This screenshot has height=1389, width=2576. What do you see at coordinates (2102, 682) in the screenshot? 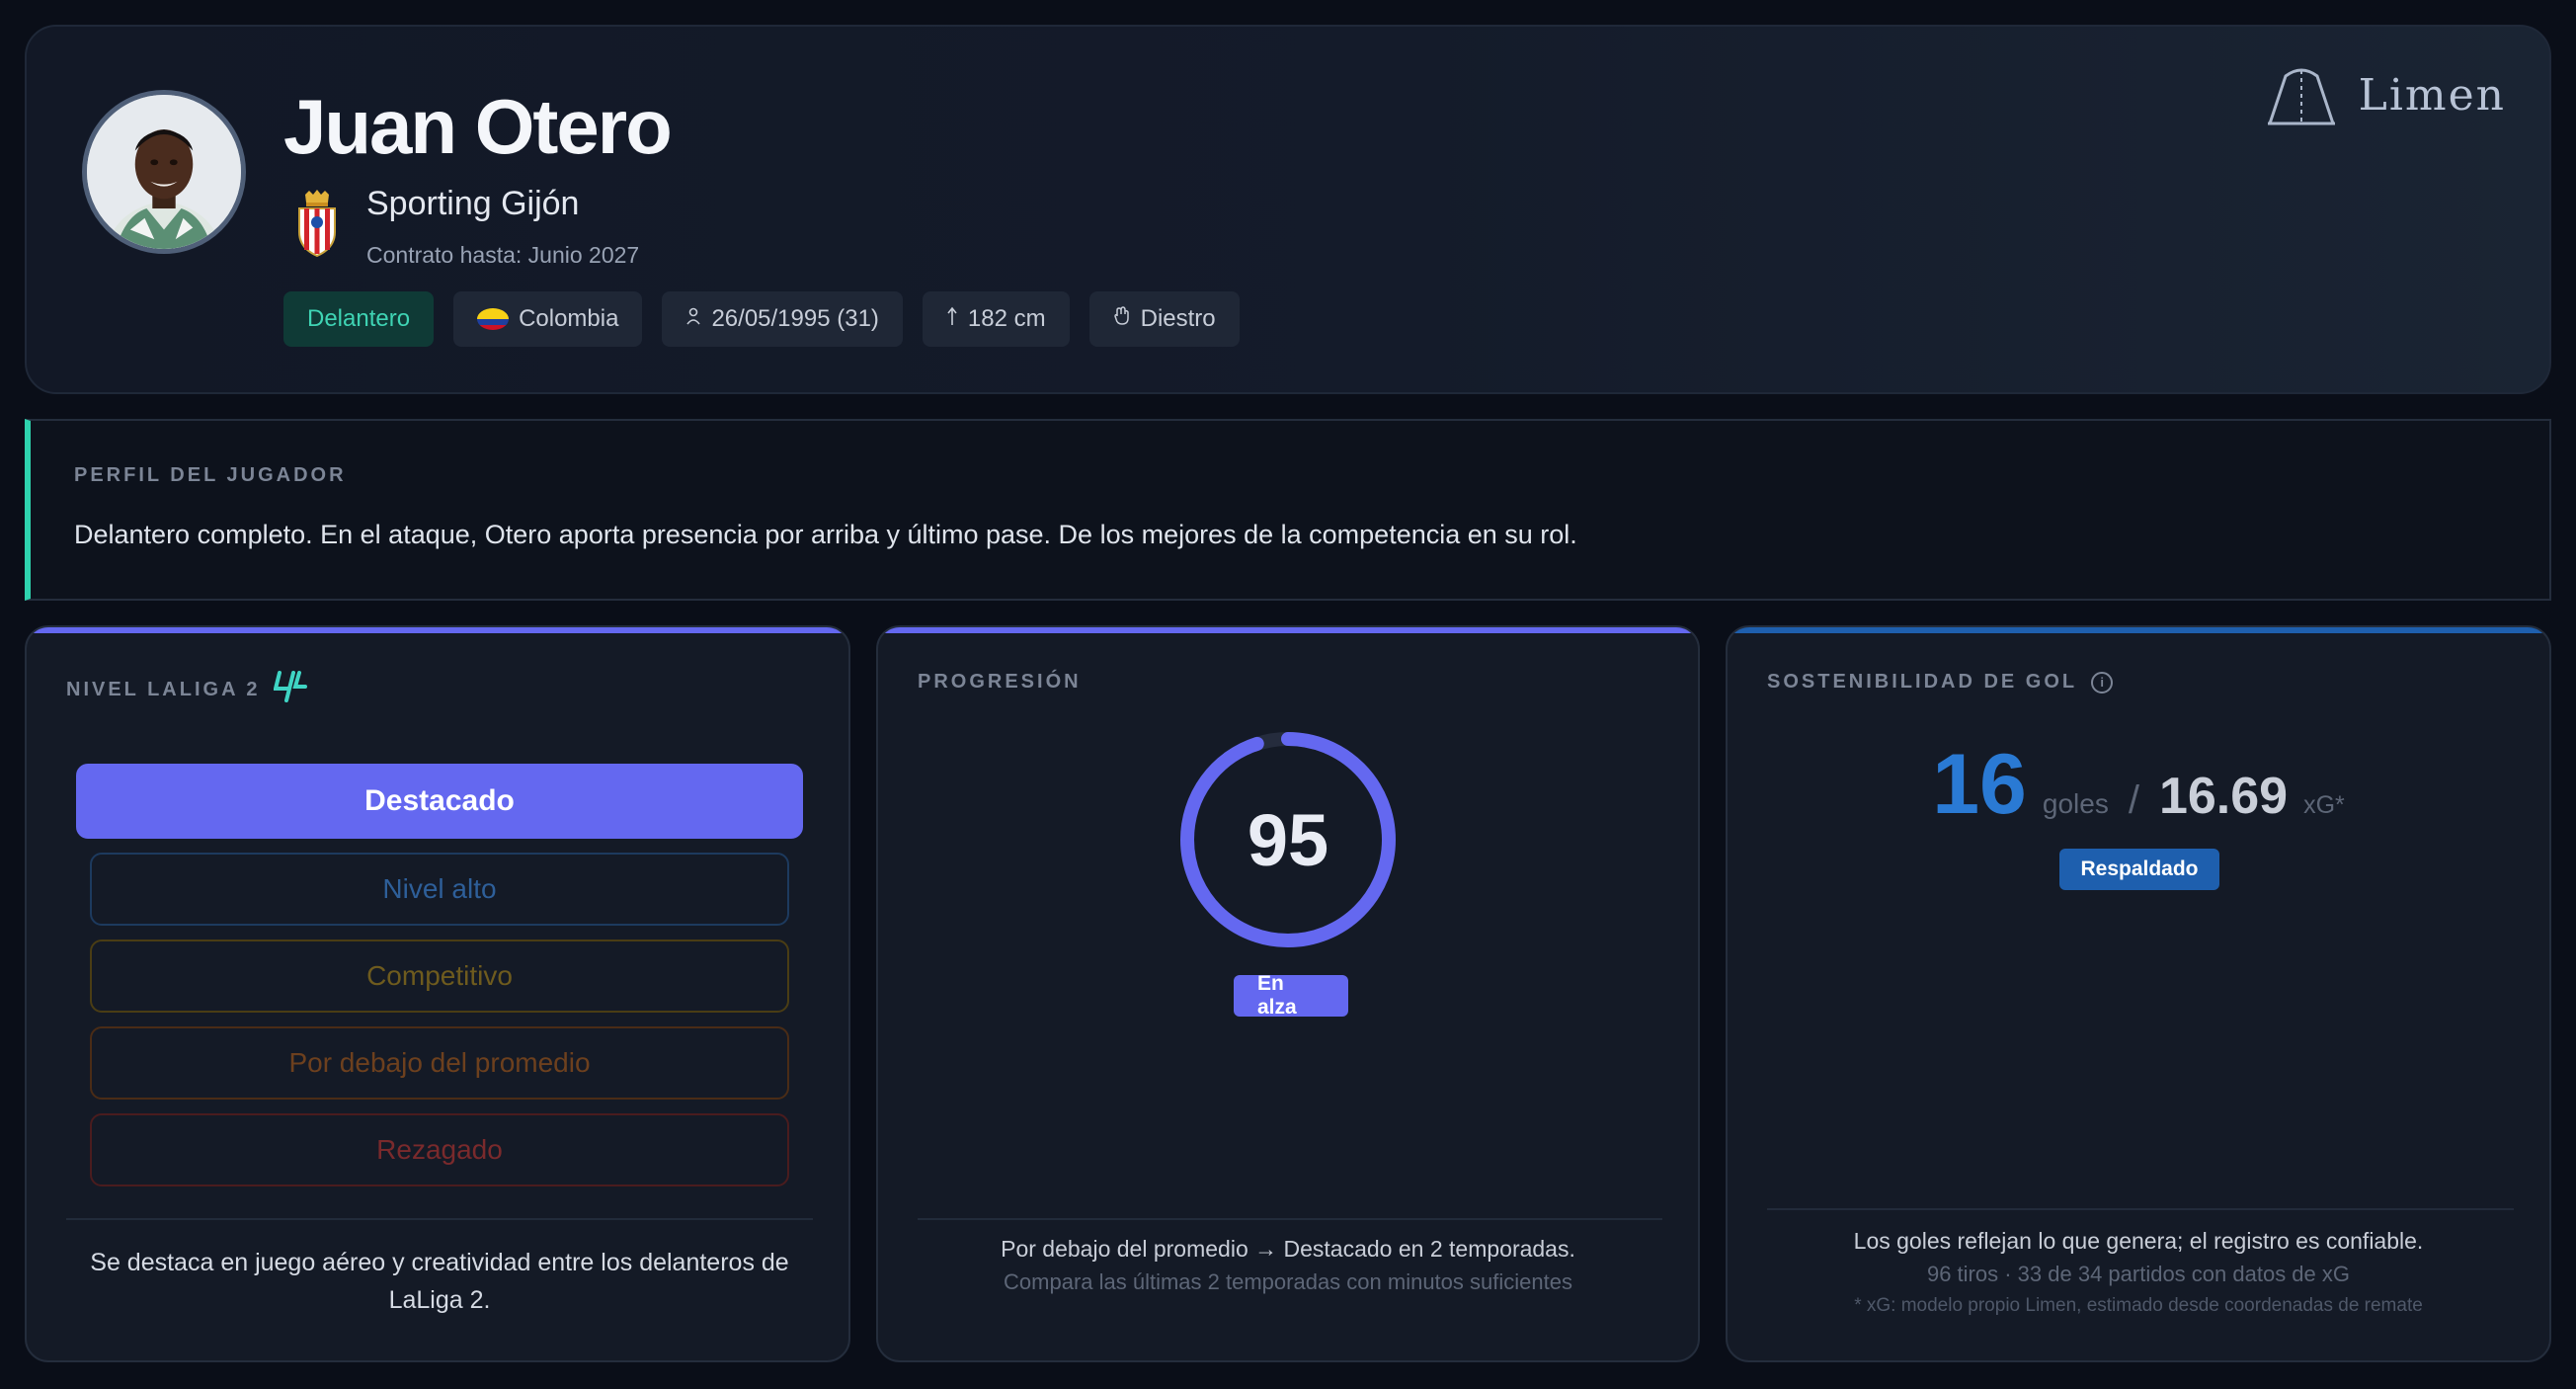
I see `info-icon: i` at bounding box center [2102, 682].